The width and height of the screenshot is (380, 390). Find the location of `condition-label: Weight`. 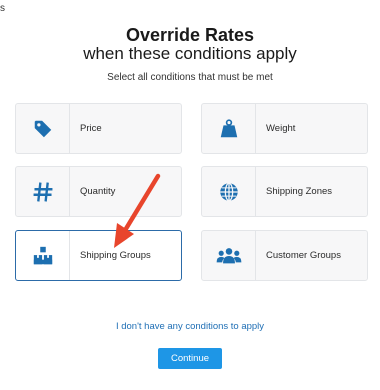

condition-label: Weight is located at coordinates (281, 128).